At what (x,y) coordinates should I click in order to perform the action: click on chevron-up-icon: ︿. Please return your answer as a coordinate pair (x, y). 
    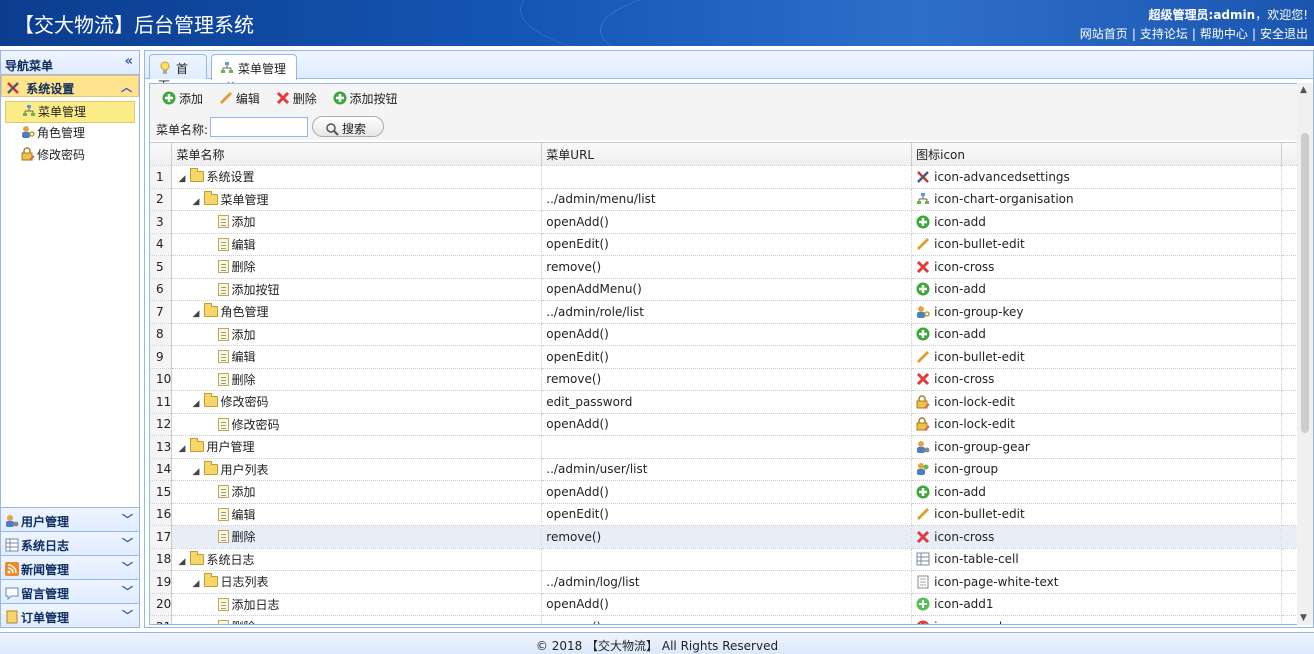
    Looking at the image, I should click on (126, 87).